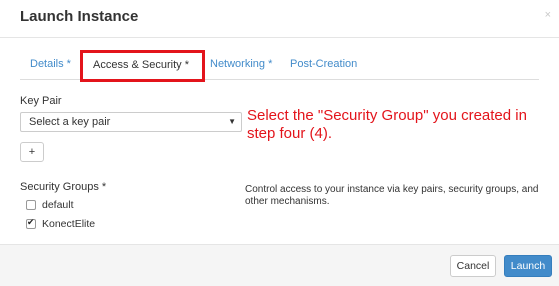 This screenshot has width=559, height=286. I want to click on security-group-label: default, so click(58, 205).